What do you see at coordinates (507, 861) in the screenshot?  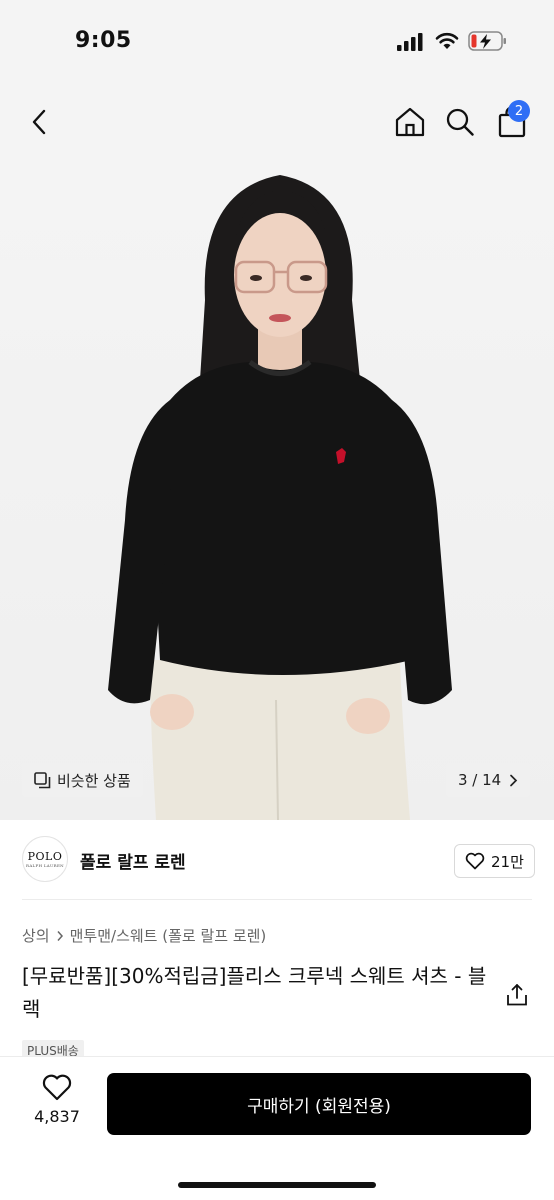 I see `brand-like-count: 21만` at bounding box center [507, 861].